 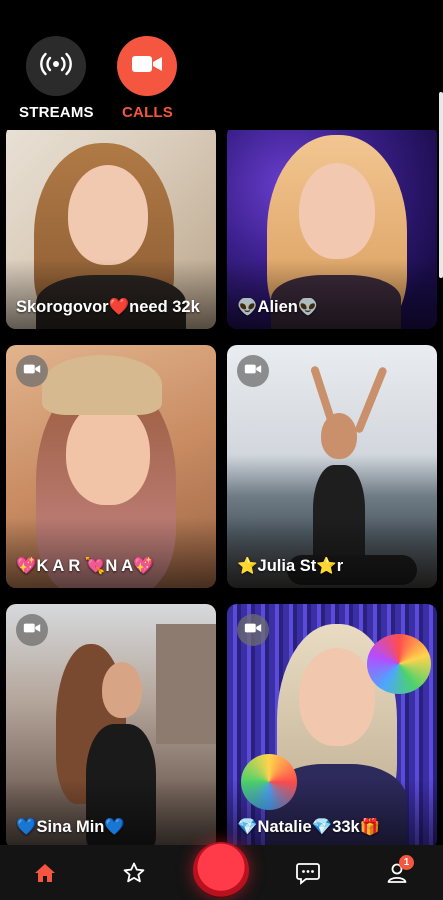 What do you see at coordinates (332, 724) in the screenshot?
I see `user-card: 💎Natalie💎33k🎁` at bounding box center [332, 724].